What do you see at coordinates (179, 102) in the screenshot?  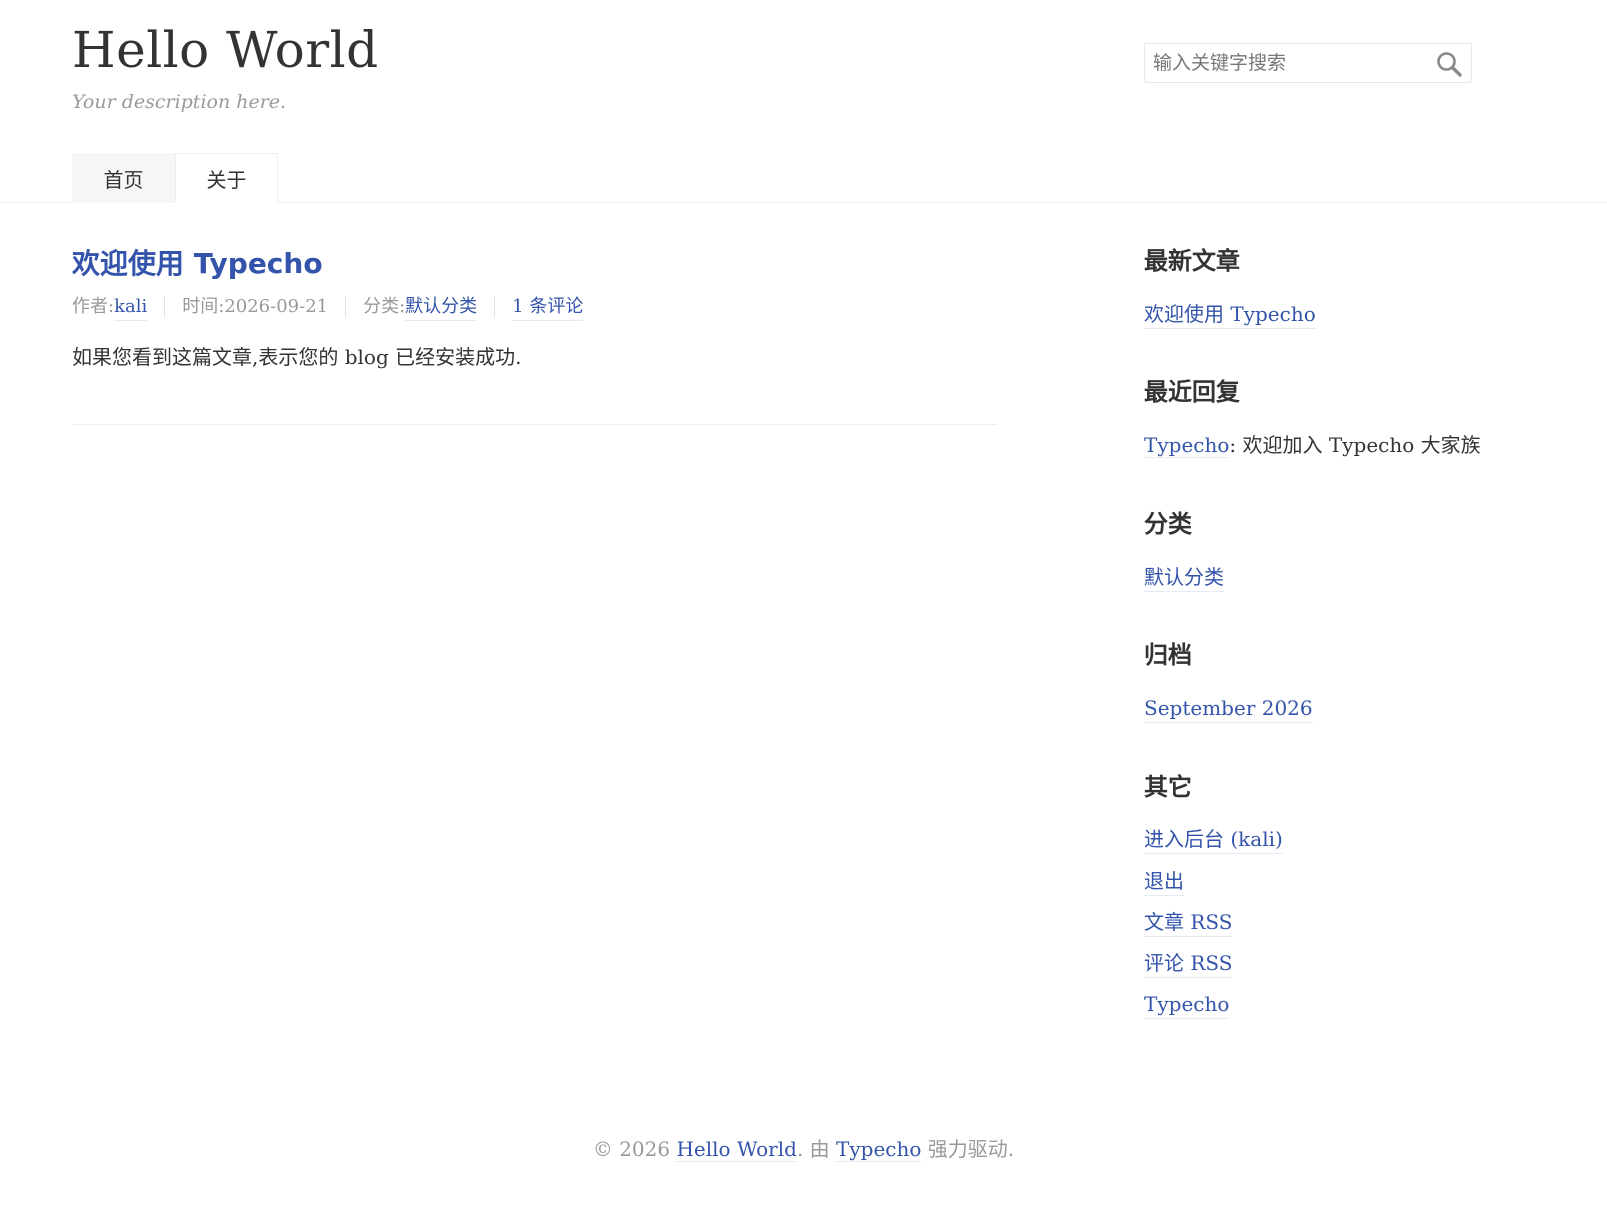 I see `site-description: Your description here.` at bounding box center [179, 102].